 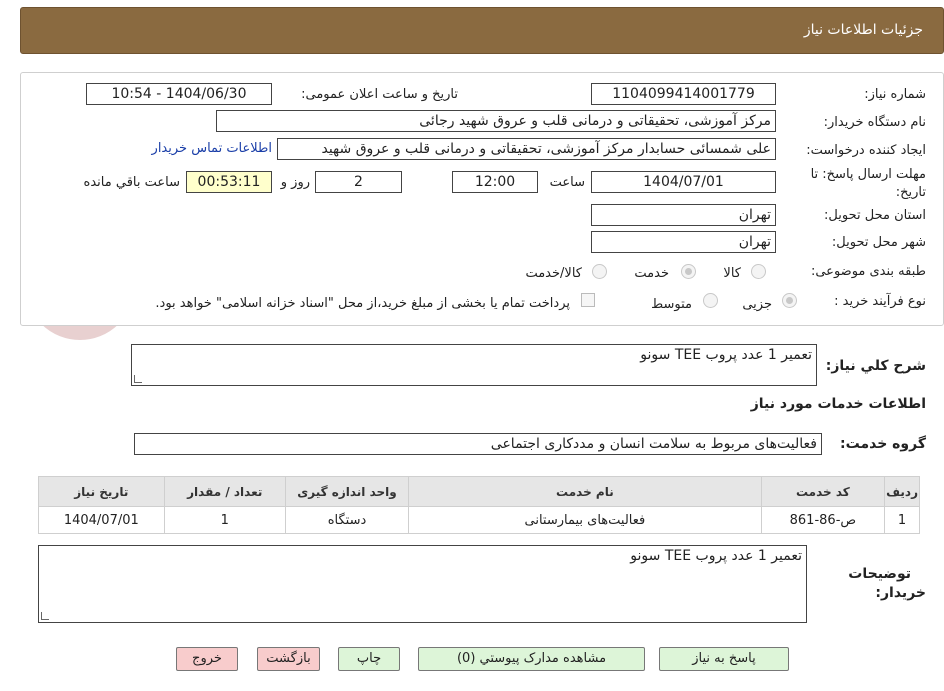 What do you see at coordinates (212, 148) in the screenshot?
I see `buyer-contact-link: اطلاعات تماس خریدار` at bounding box center [212, 148].